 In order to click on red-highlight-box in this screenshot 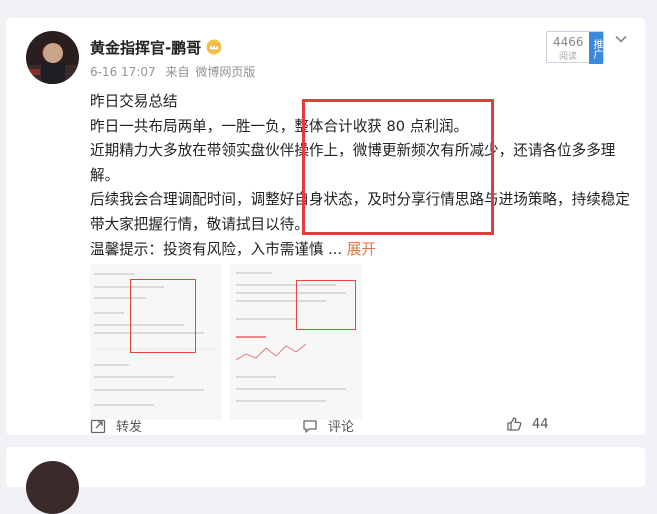, I will do `click(398, 167)`.